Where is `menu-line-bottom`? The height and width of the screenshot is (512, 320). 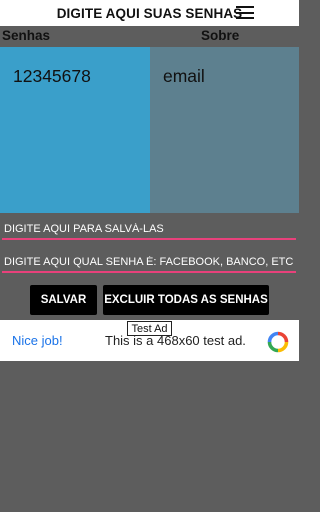 menu-line-bottom is located at coordinates (245, 18).